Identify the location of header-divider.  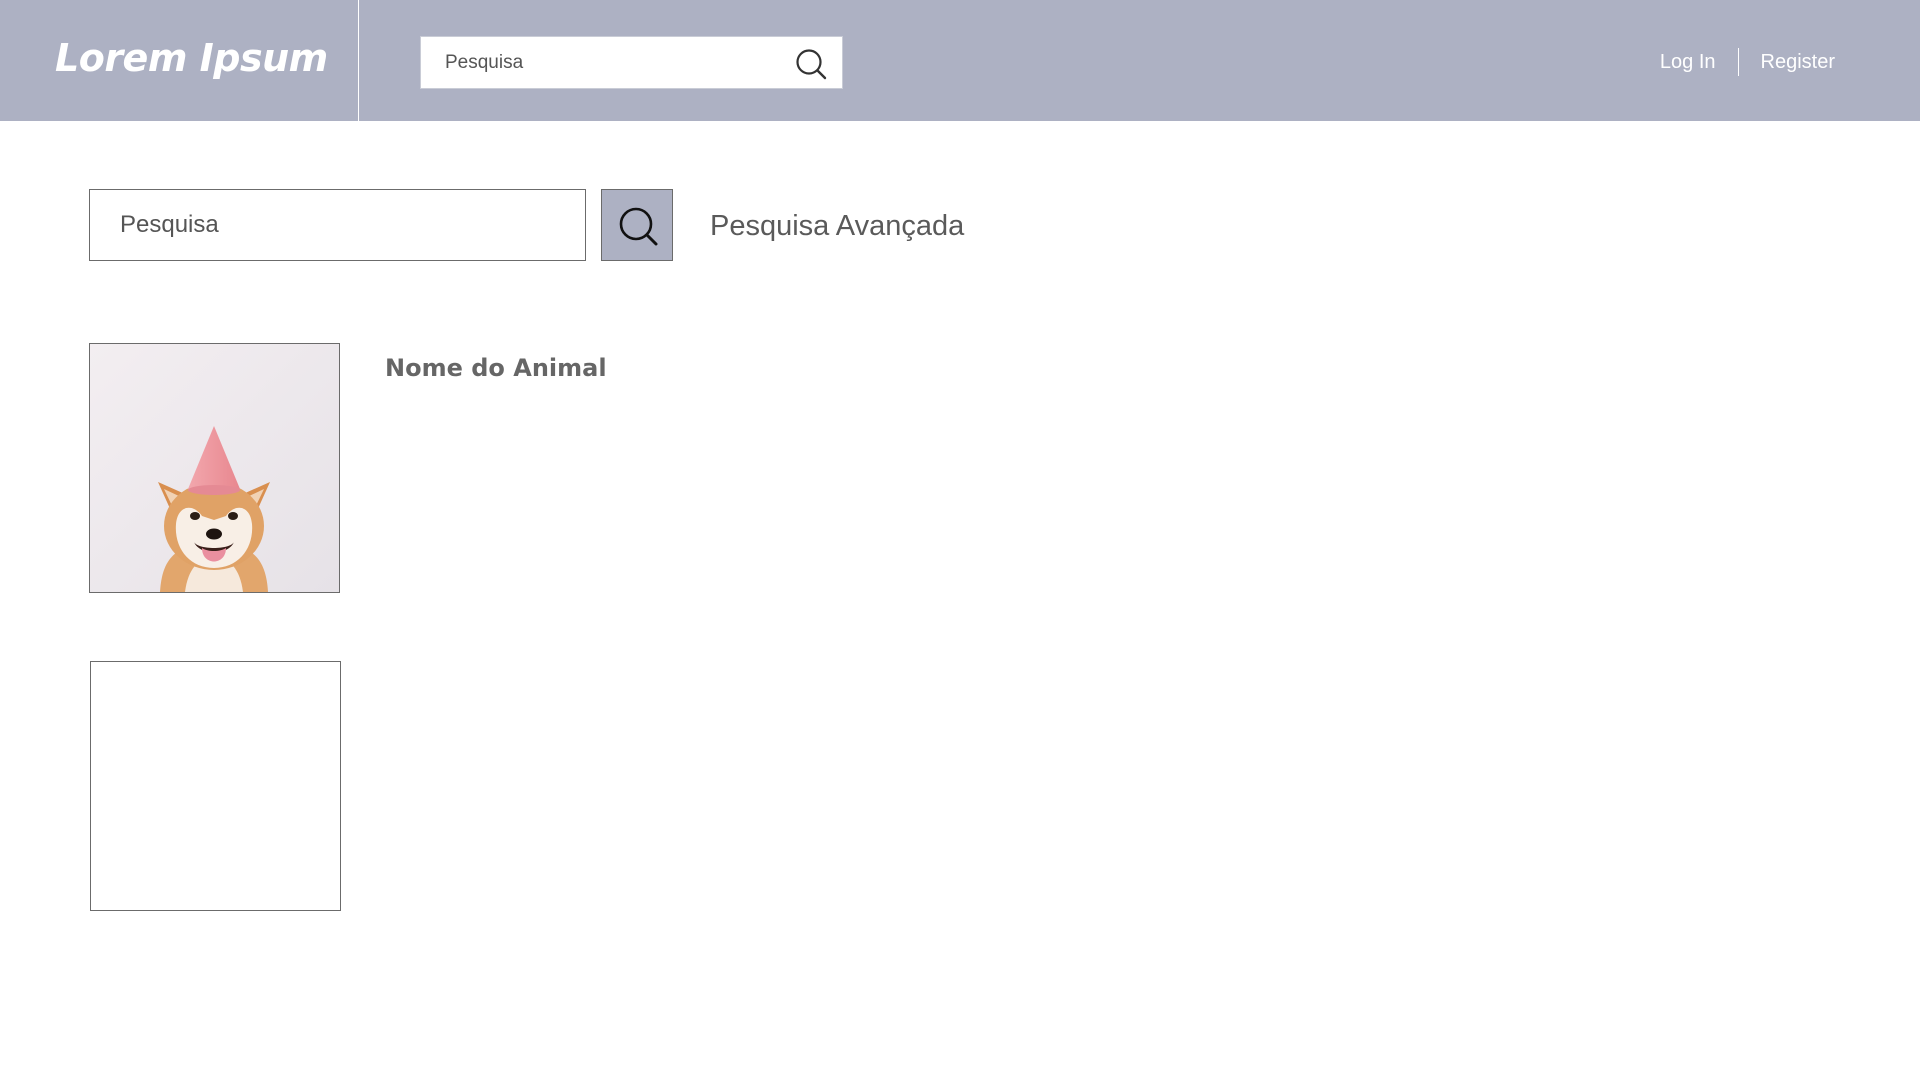
(358, 60).